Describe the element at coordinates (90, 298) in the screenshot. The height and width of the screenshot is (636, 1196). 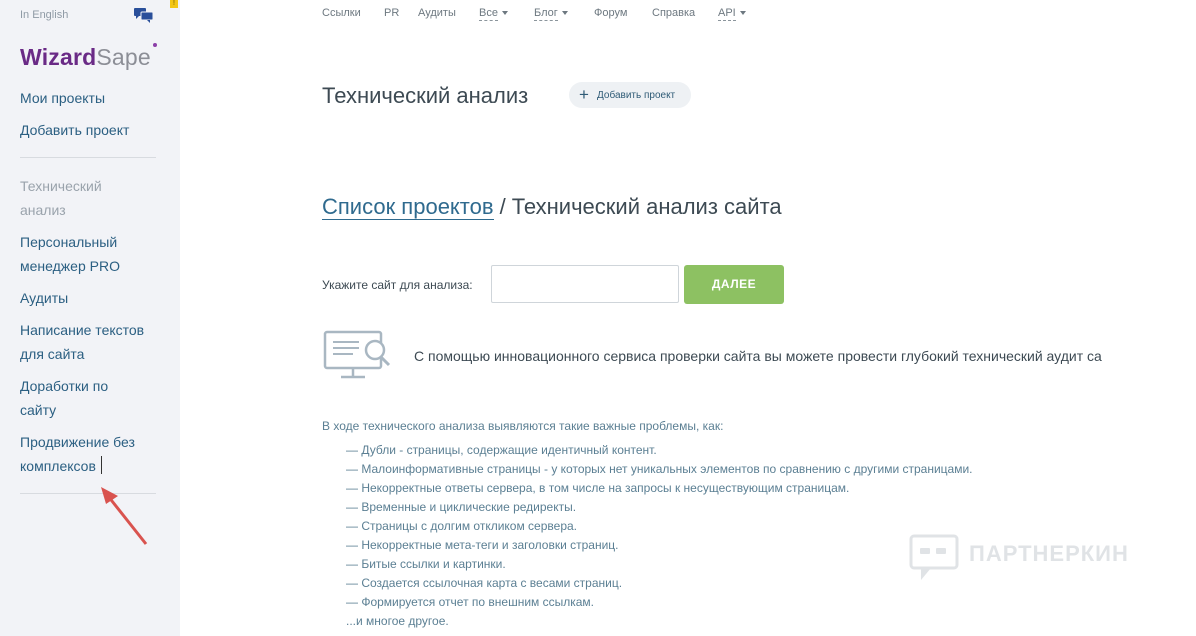
I see `sidebar-item-audits: Аудиты` at that location.